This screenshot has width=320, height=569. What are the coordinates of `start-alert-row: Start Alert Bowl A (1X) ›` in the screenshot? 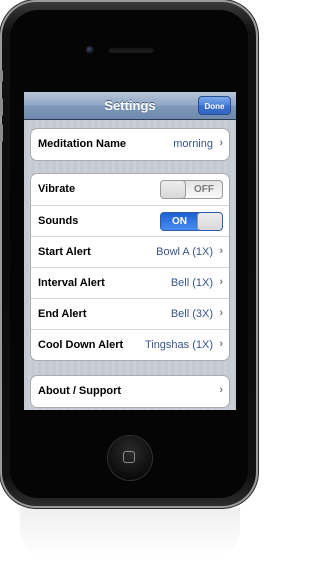 It's located at (130, 251).